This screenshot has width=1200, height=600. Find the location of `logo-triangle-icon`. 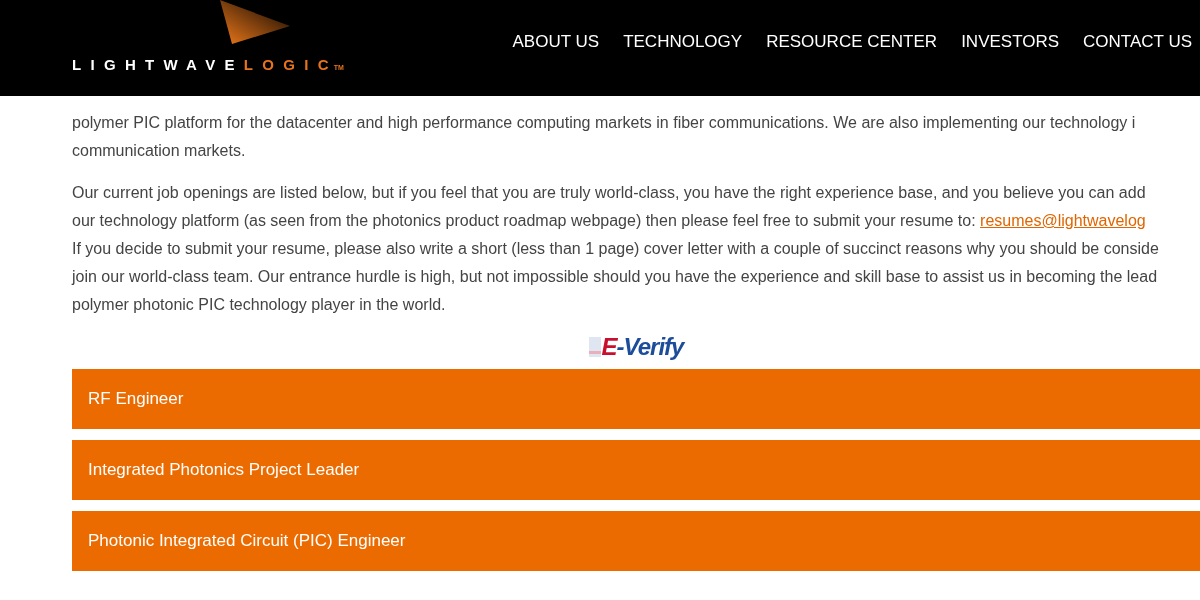

logo-triangle-icon is located at coordinates (255, 22).